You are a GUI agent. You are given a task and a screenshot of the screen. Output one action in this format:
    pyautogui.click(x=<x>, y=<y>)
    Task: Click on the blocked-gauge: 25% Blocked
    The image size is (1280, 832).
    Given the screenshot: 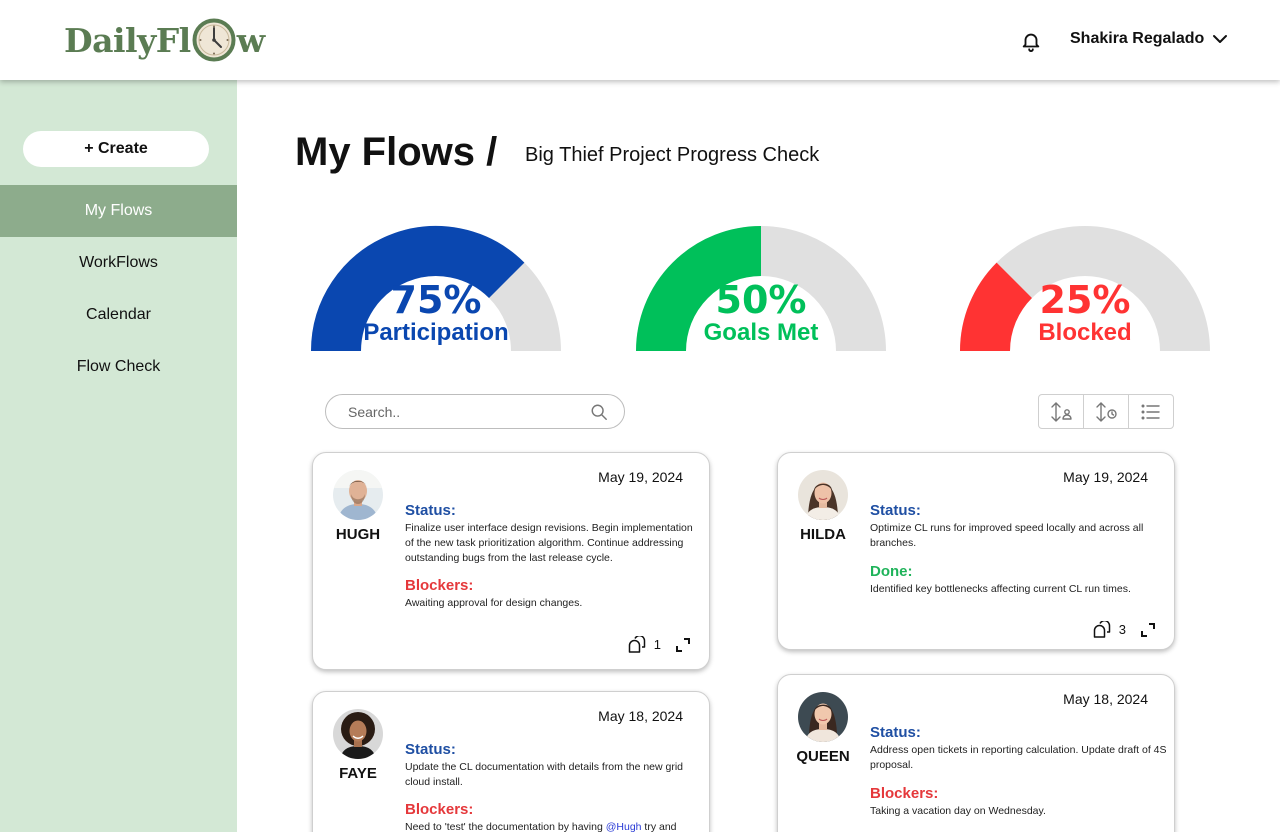 What is the action you would take?
    pyautogui.click(x=1085, y=290)
    